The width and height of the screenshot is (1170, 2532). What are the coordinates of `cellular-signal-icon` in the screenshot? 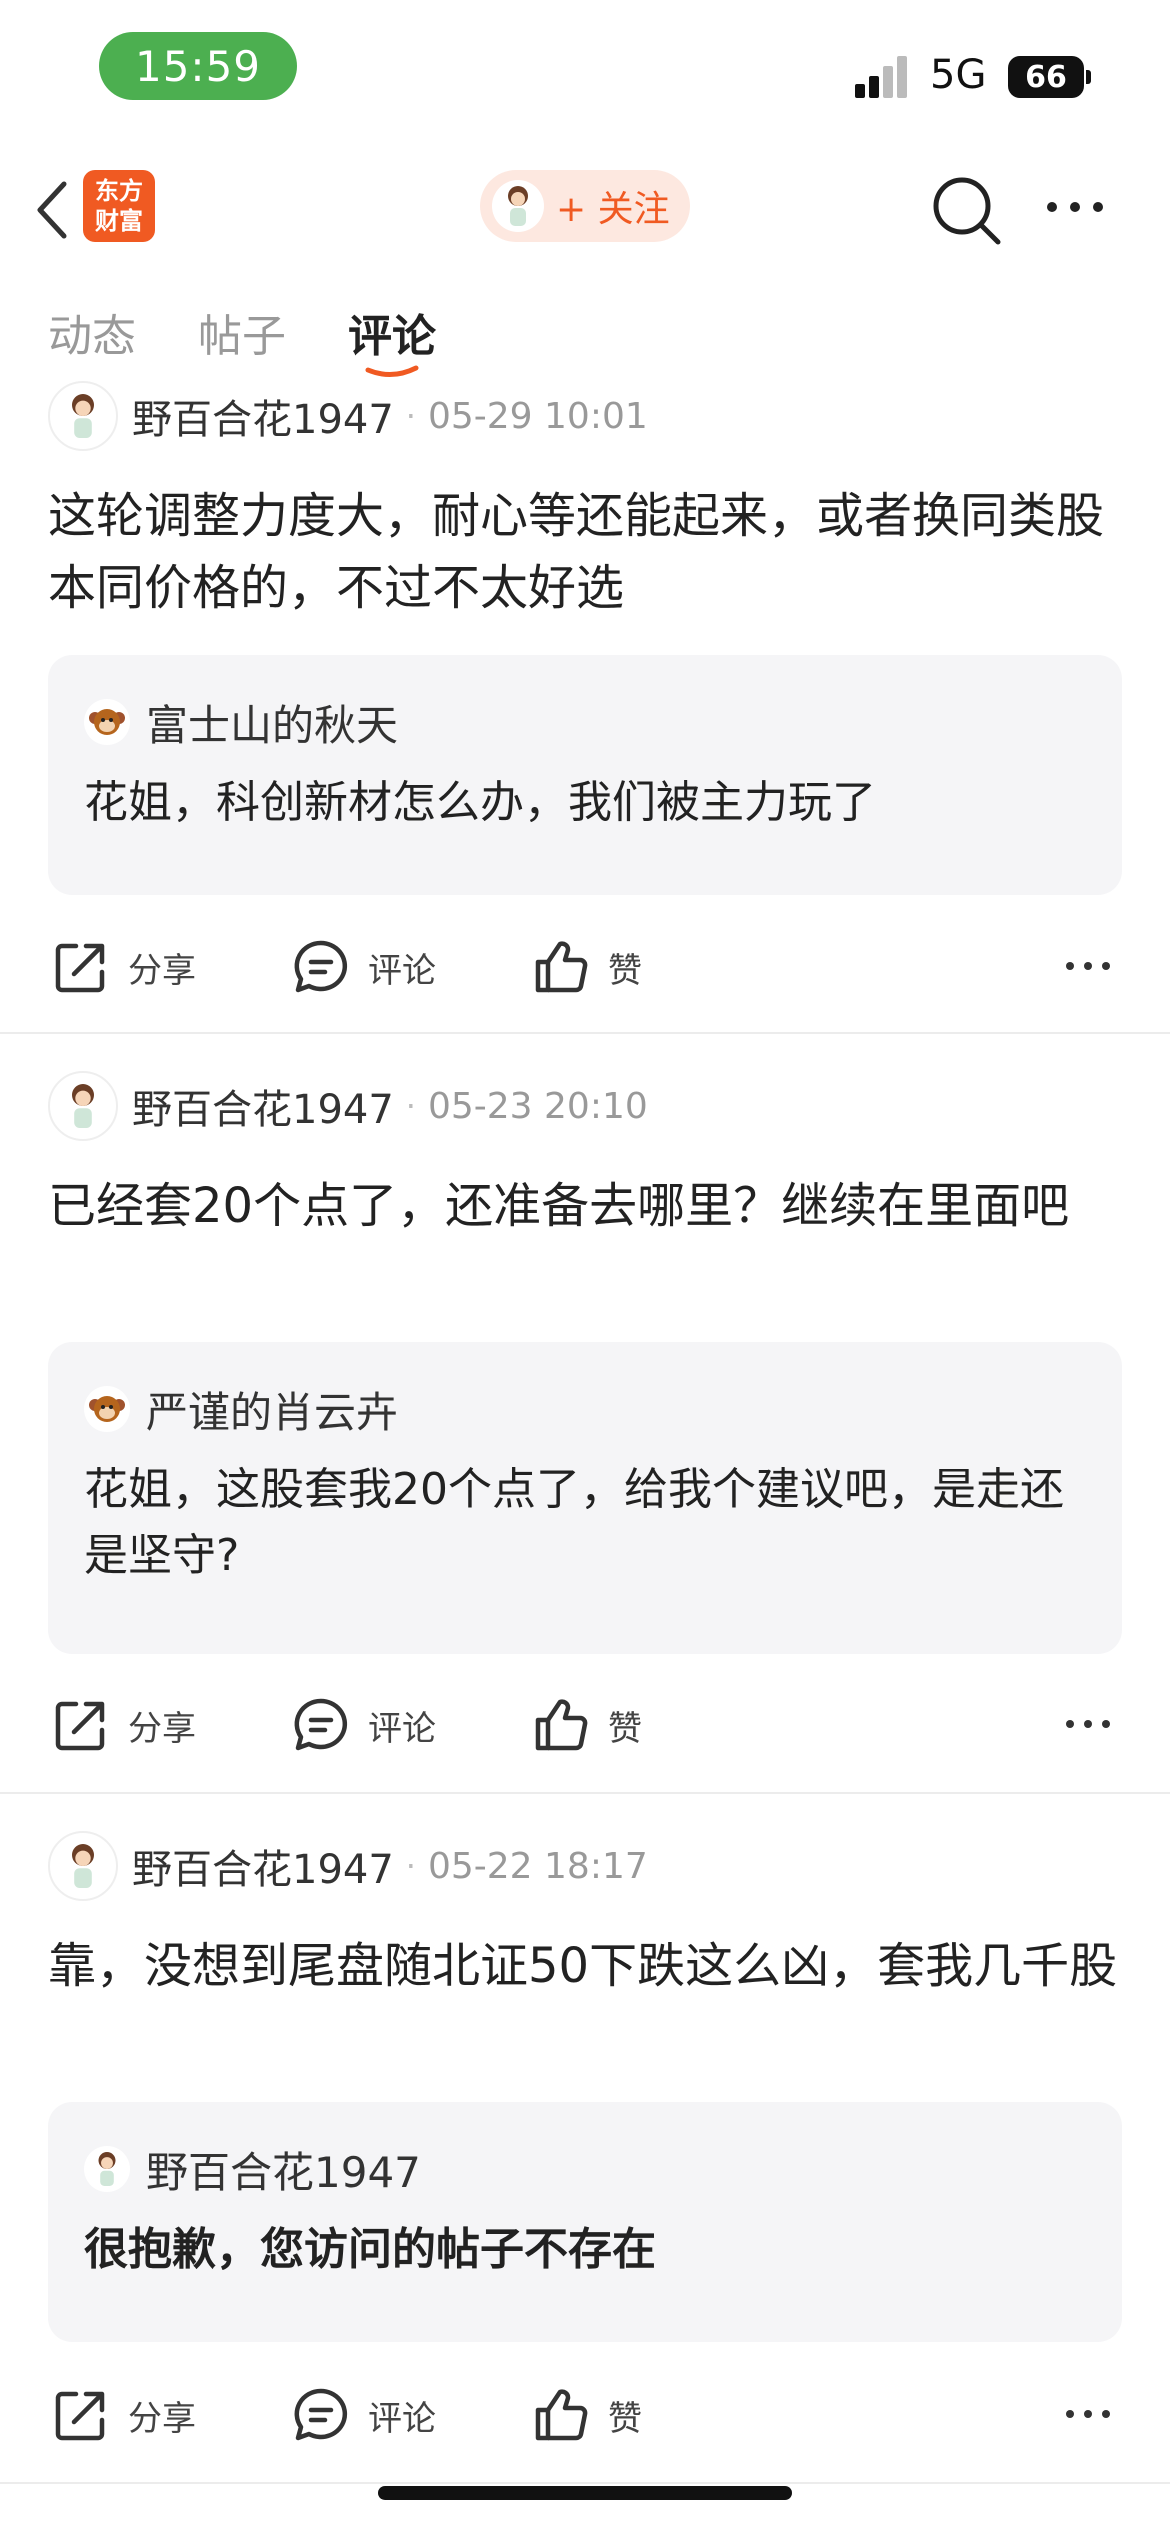 It's located at (884, 77).